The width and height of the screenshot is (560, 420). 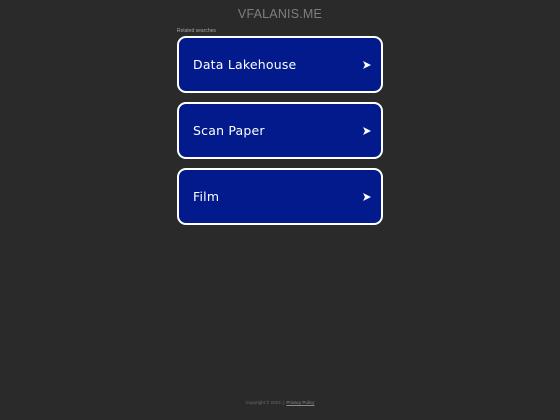 I want to click on footer: Copyright © 2023 | Privacy Policy, so click(x=280, y=402).